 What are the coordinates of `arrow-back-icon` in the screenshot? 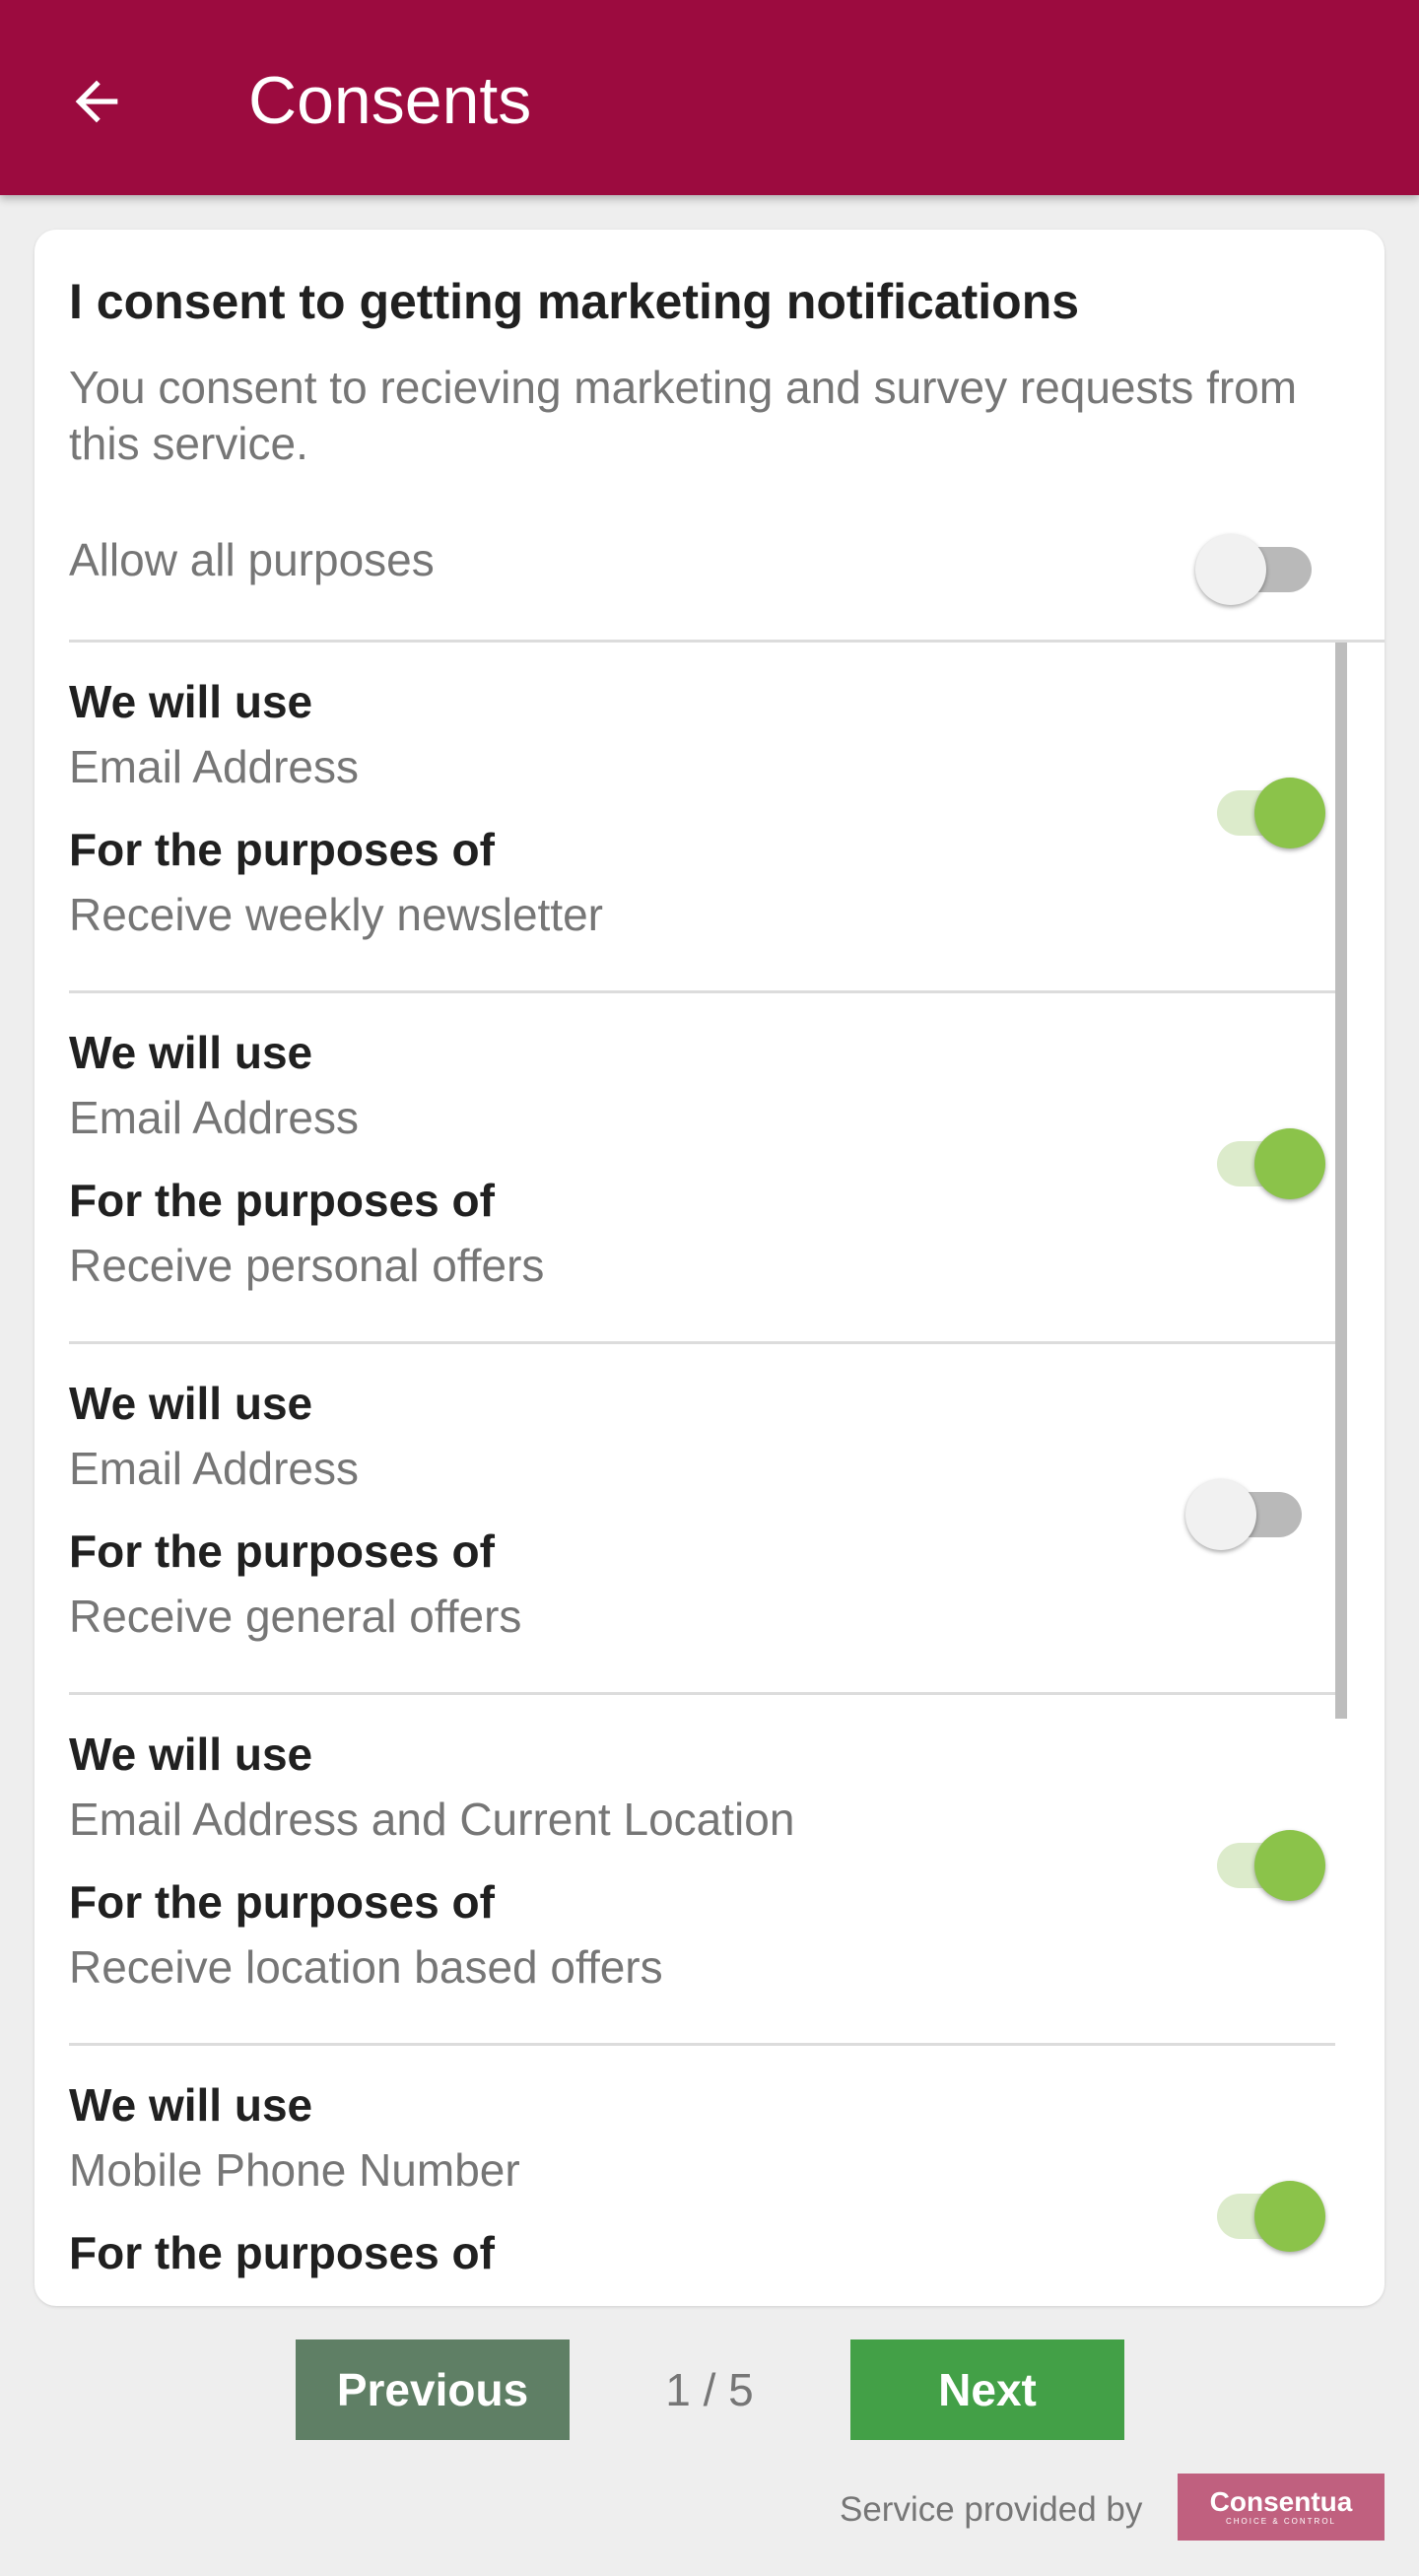 It's located at (96, 101).